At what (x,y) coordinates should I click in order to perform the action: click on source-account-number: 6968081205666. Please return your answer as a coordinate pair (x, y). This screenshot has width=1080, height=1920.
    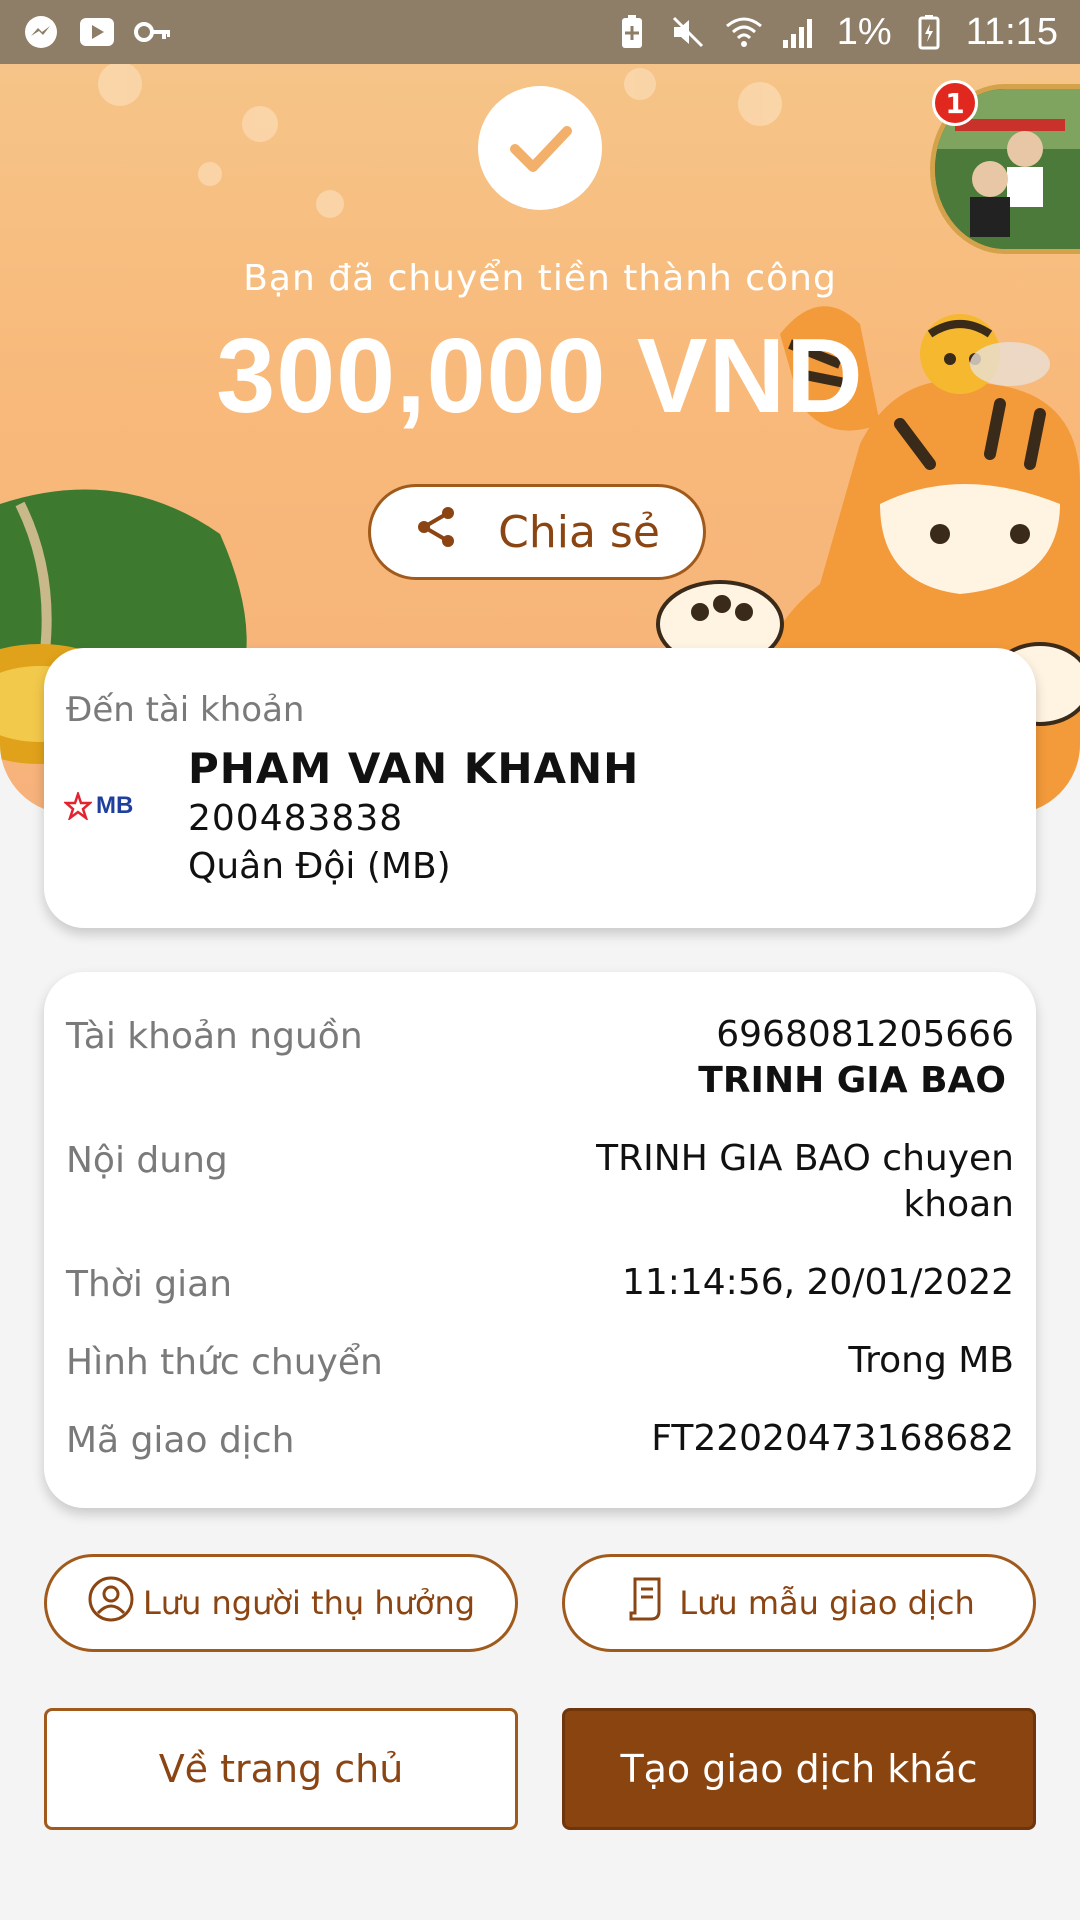
    Looking at the image, I should click on (865, 1034).